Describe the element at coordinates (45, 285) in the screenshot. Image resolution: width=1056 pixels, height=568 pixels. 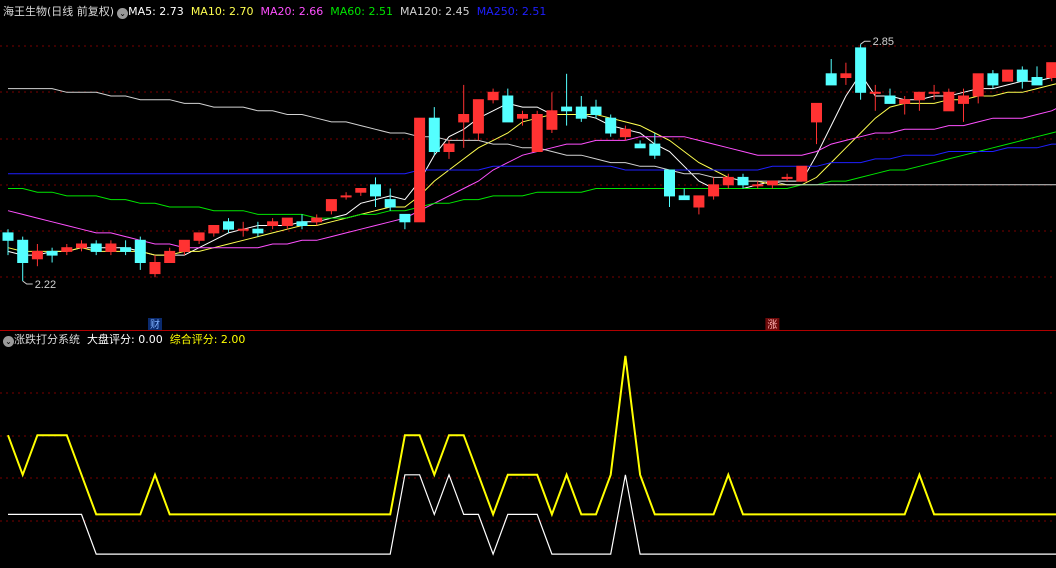
I see `low-price-label: 2.22` at that location.